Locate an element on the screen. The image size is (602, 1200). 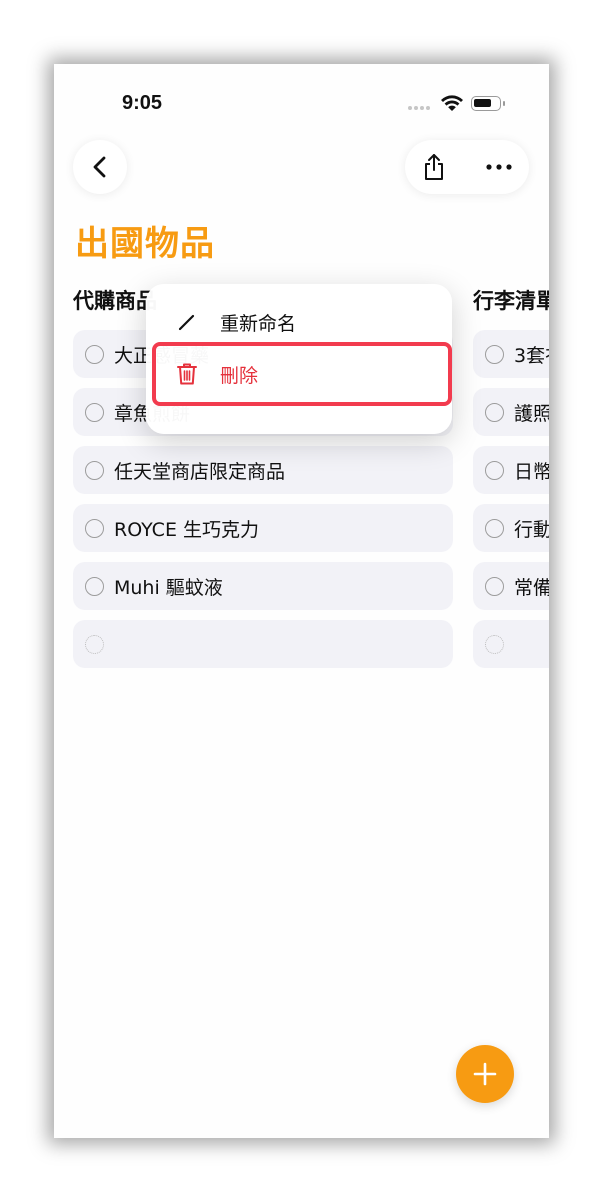
pencil-icon is located at coordinates (186, 322).